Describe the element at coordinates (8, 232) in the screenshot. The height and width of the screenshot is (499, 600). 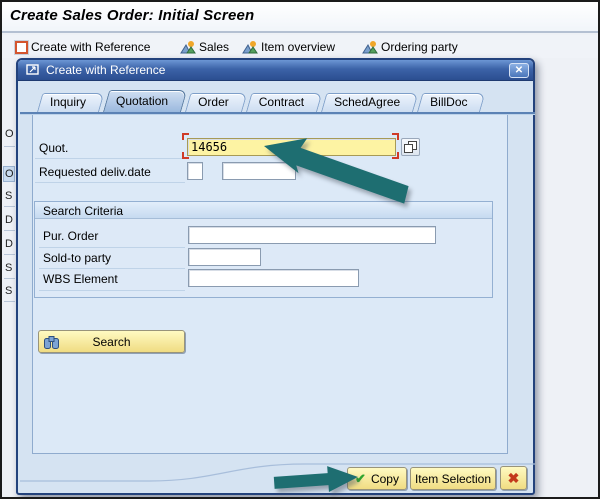
I see `background-screen-left-edge: O O S D D S S` at that location.